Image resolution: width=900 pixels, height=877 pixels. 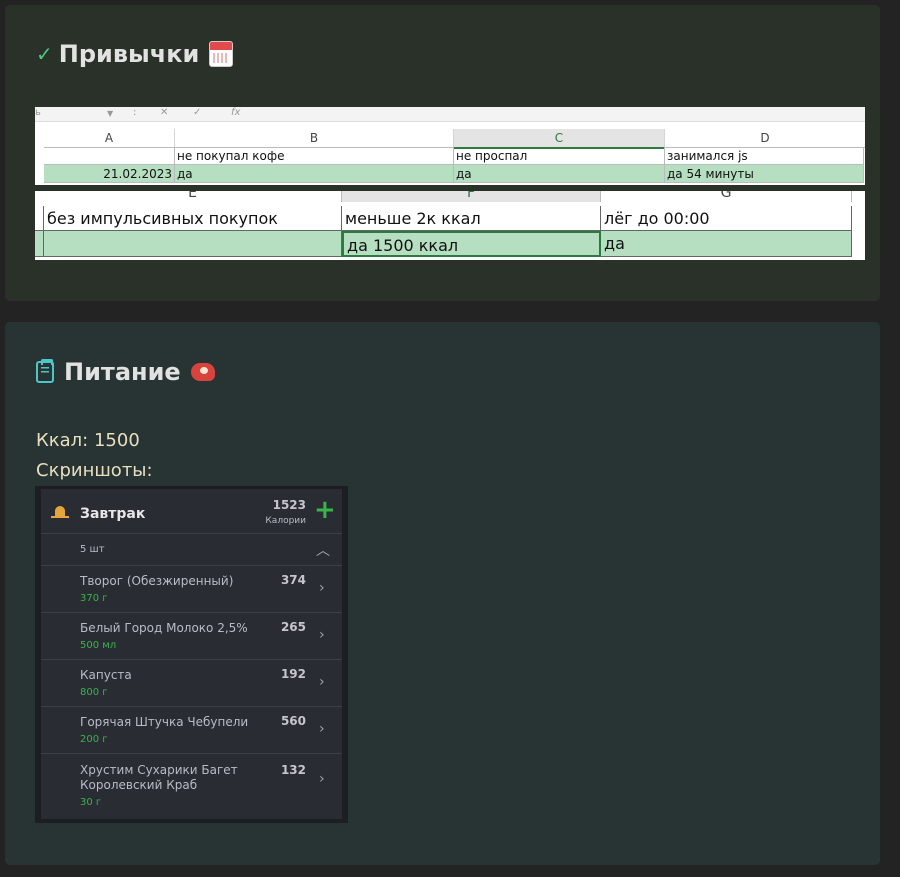 I want to click on fx-icon: fx, so click(x=236, y=112).